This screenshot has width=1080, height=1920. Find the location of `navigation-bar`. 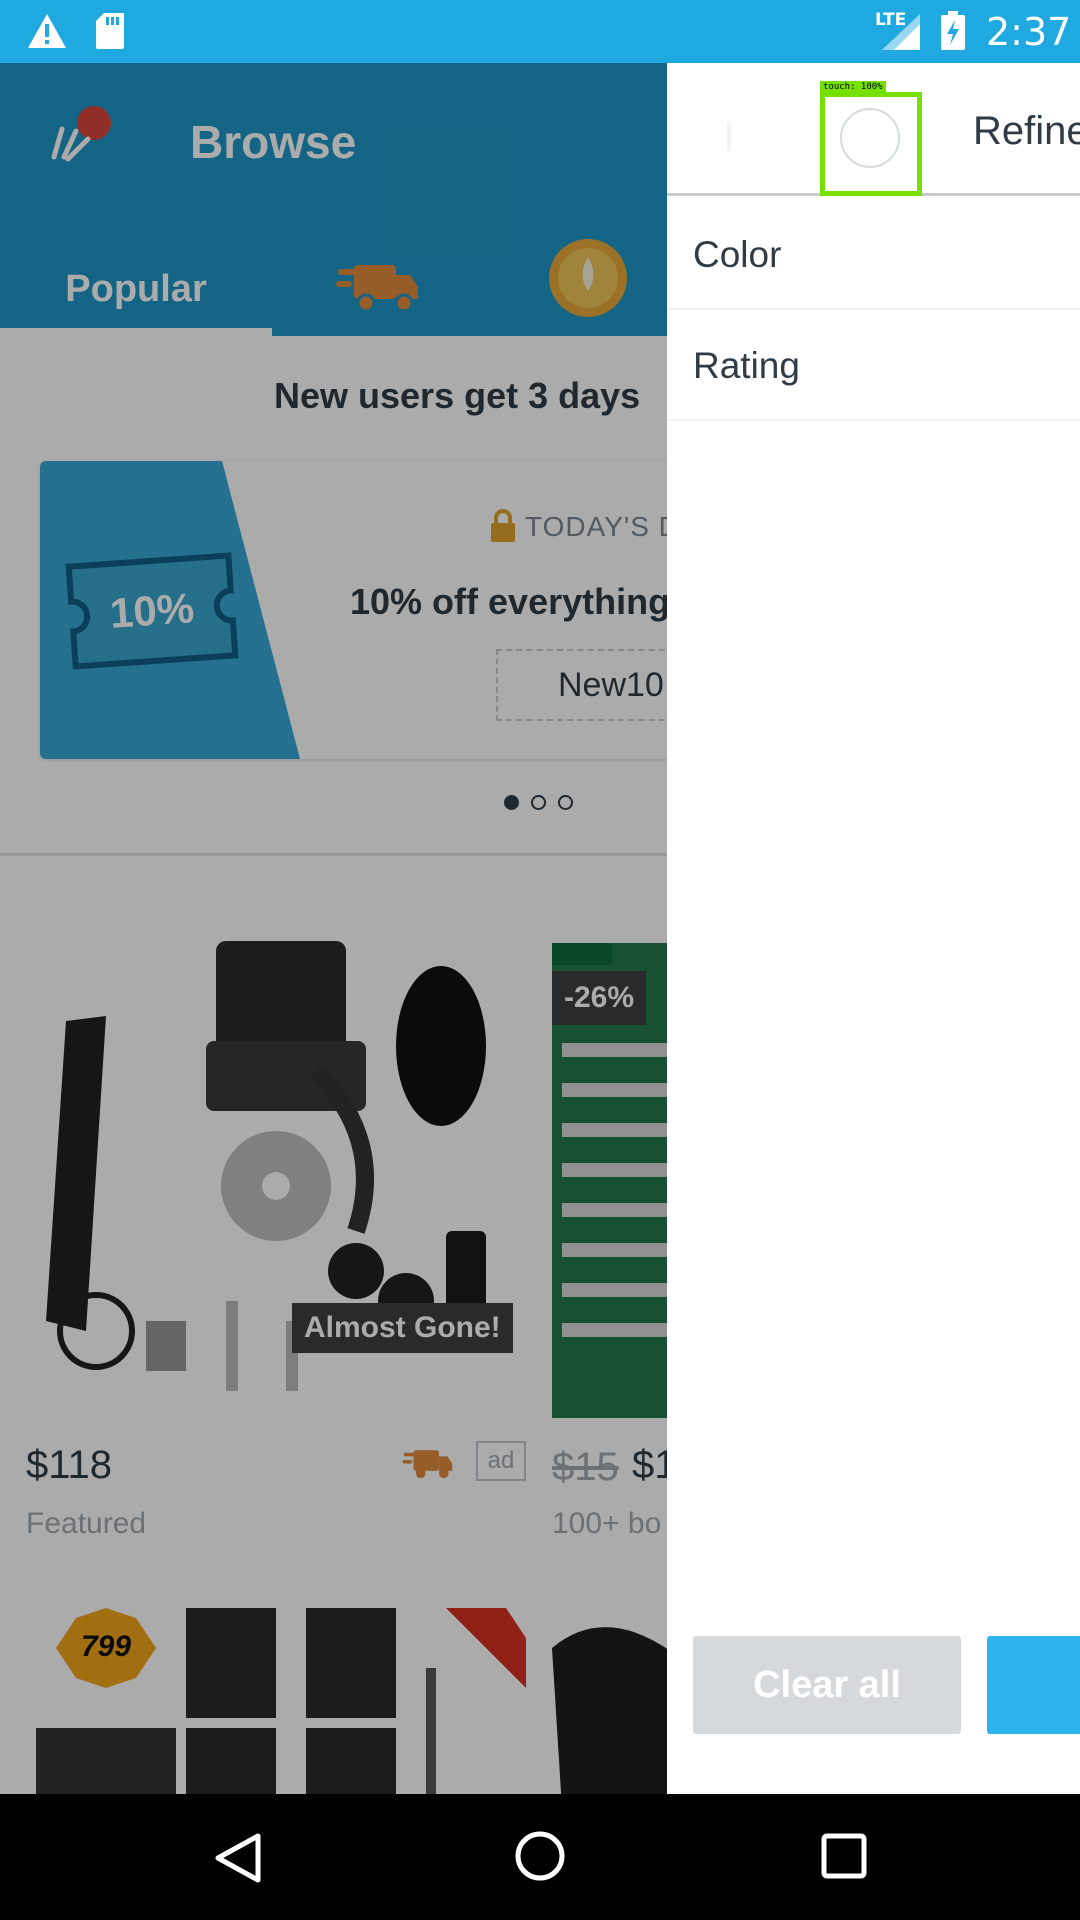

navigation-bar is located at coordinates (540, 1857).